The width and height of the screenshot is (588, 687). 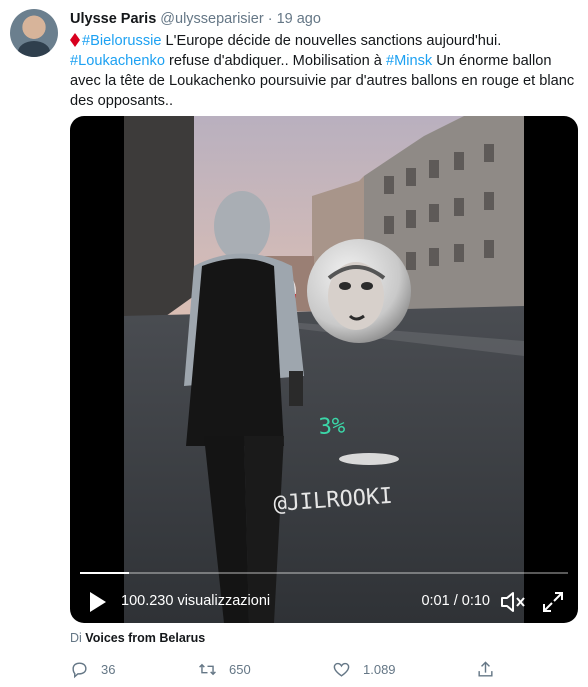 I want to click on attribution-source: Voices from Belarus, so click(x=145, y=638).